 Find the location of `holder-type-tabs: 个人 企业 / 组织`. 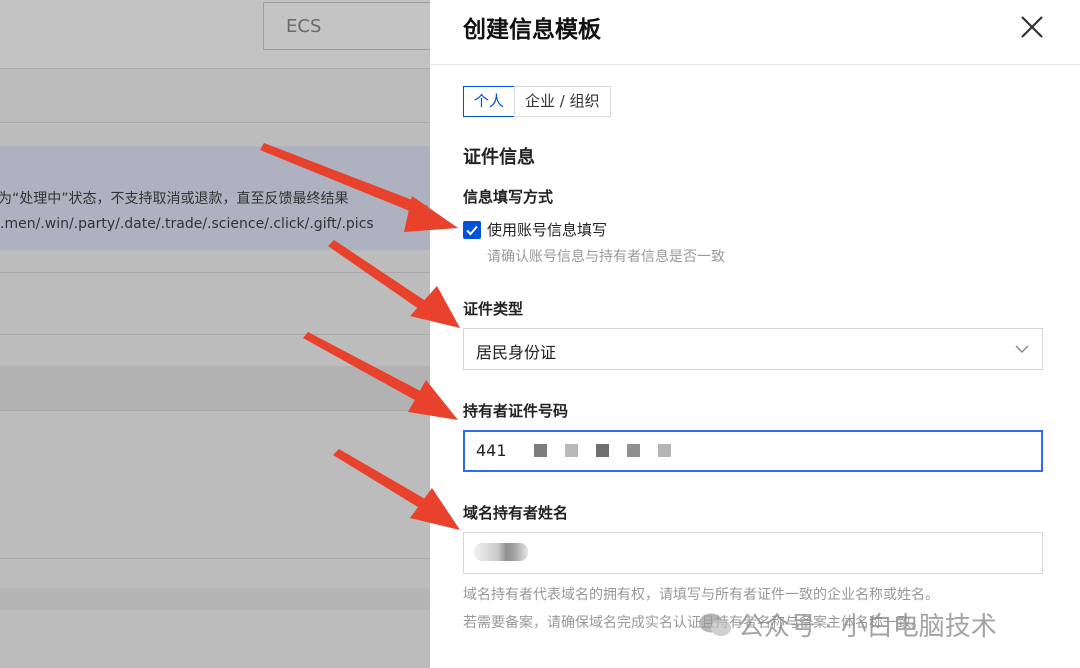

holder-type-tabs: 个人 企业 / 组织 is located at coordinates (537, 101).